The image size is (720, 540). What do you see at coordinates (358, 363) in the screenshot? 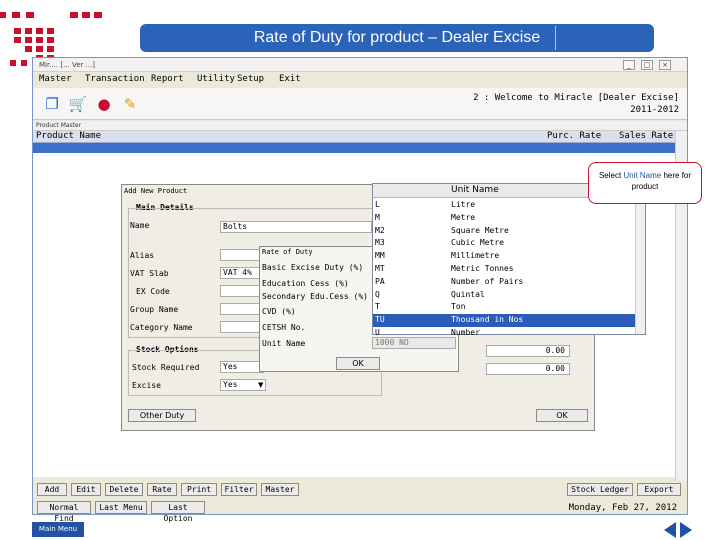
I see `rate-of-duty-ok-button: OK` at bounding box center [358, 363].